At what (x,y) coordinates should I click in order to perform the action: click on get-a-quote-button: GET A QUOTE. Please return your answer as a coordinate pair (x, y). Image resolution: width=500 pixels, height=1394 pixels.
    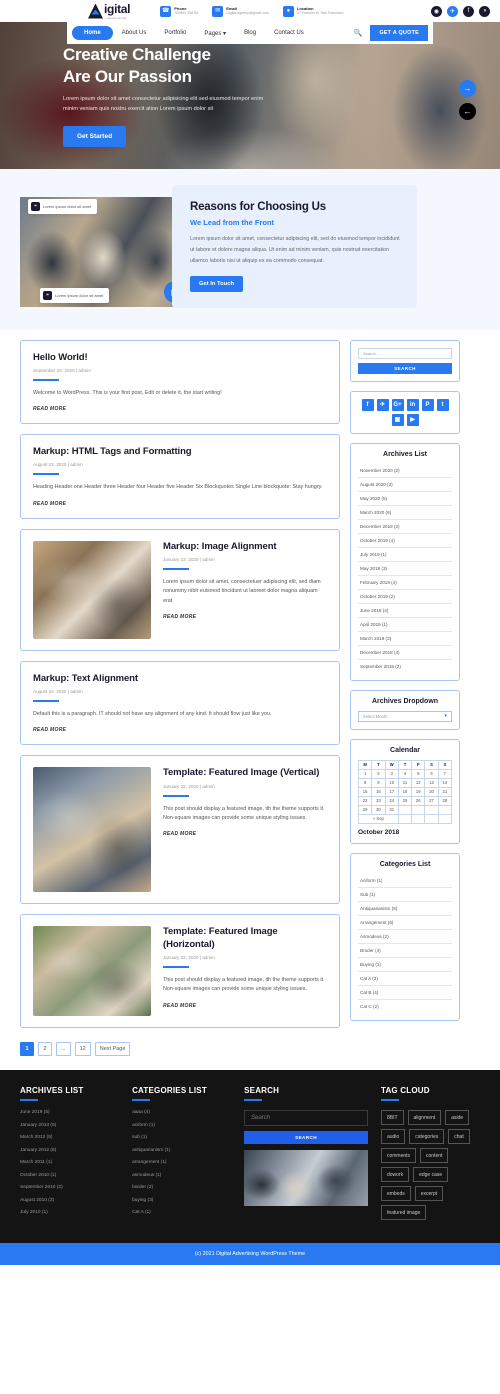
    Looking at the image, I should click on (399, 33).